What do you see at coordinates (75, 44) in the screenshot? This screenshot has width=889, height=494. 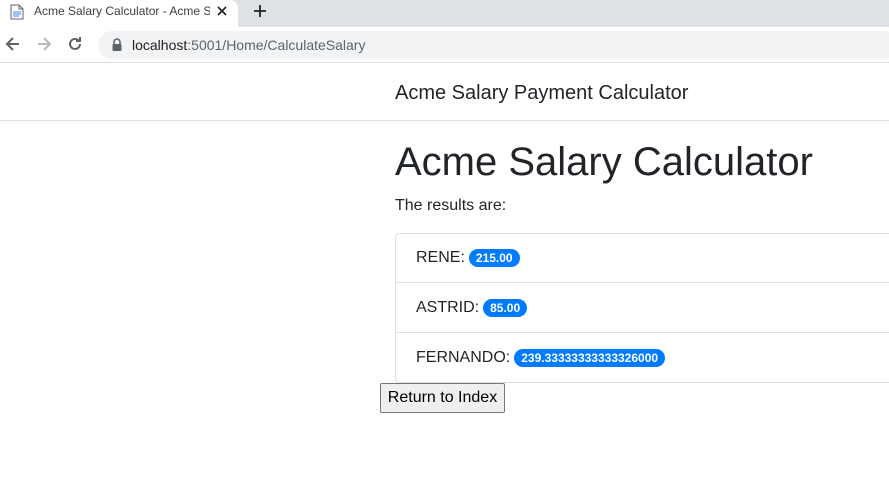 I see `reload-icon` at bounding box center [75, 44].